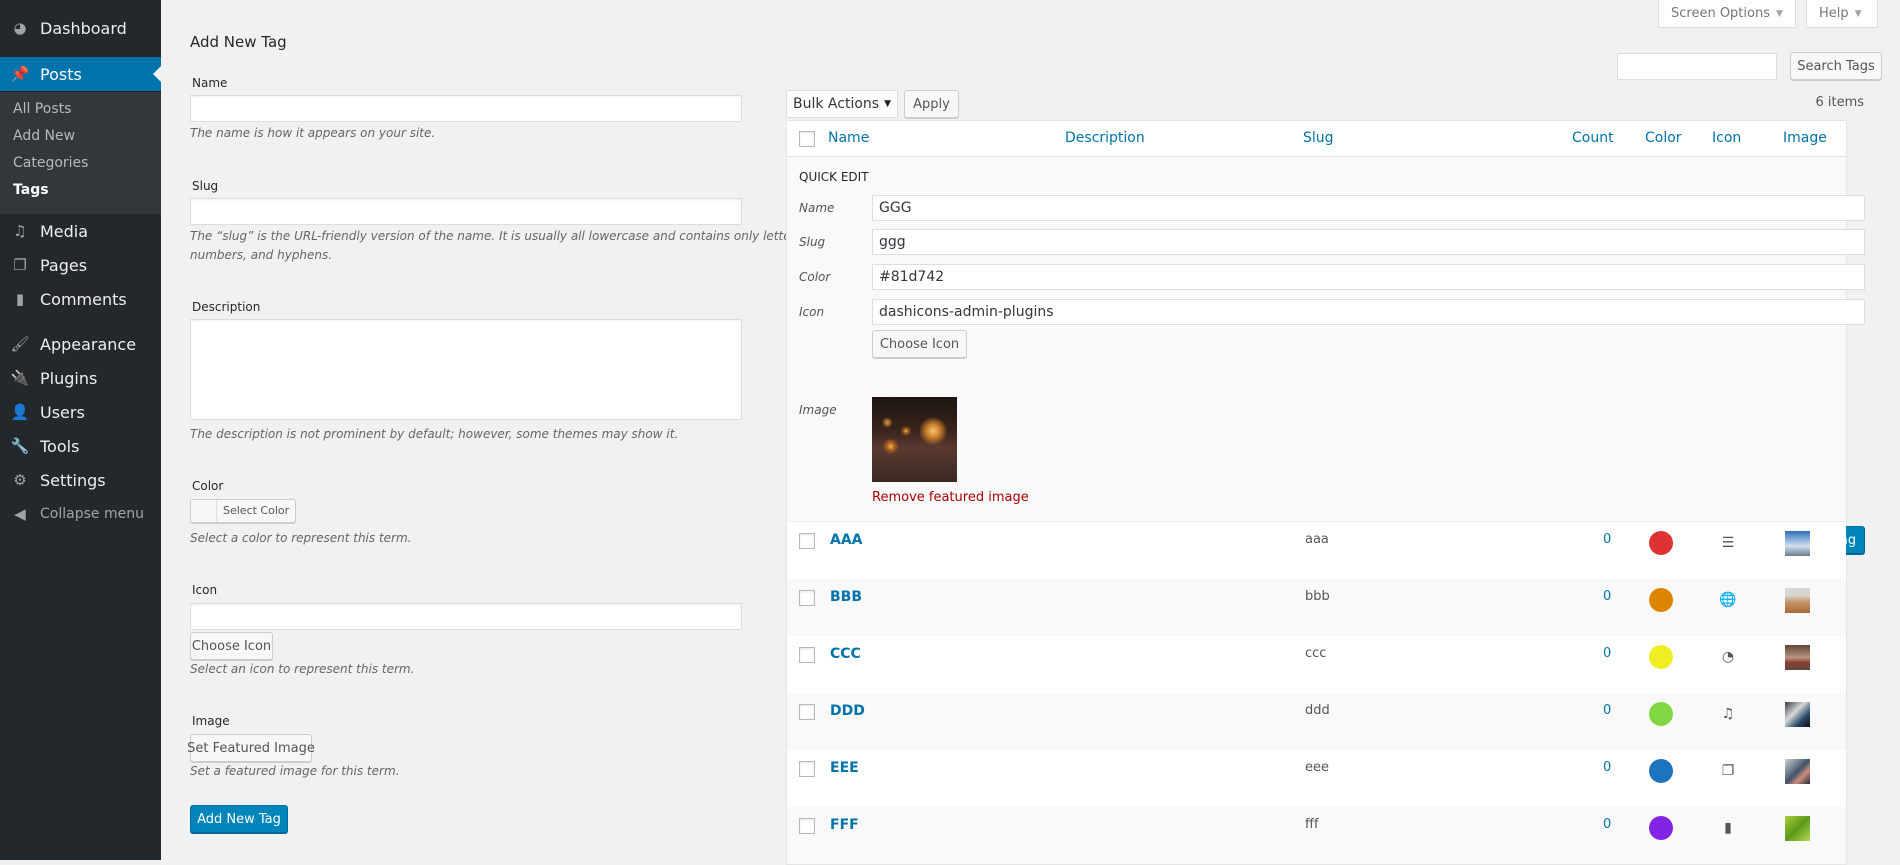 This screenshot has width=1900, height=865. I want to click on media-icon: ♫, so click(20, 231).